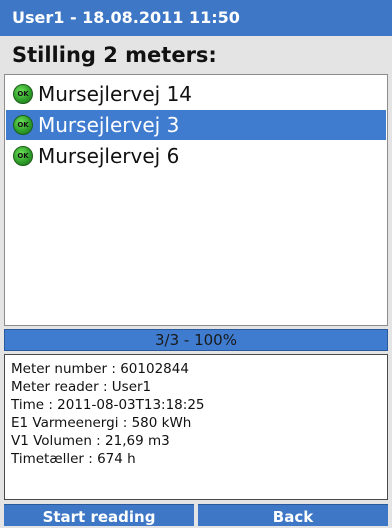 This screenshot has height=528, width=392. What do you see at coordinates (196, 94) in the screenshot?
I see `list-item-meter-0: OK Mursejlervej 14` at bounding box center [196, 94].